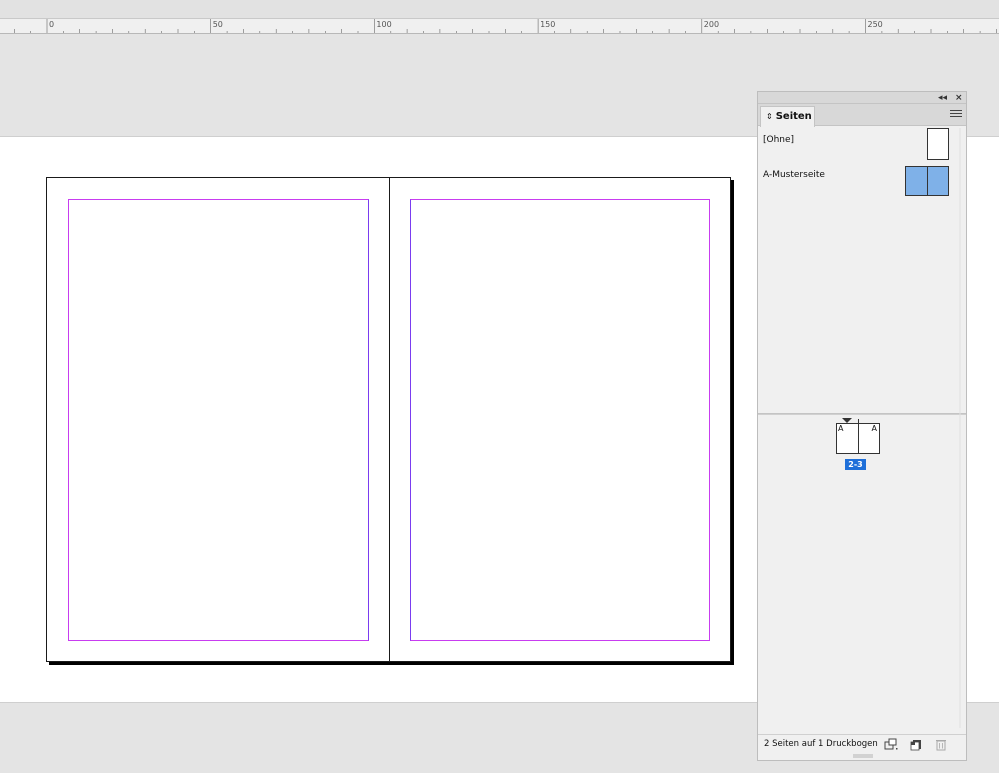 This screenshot has height=773, width=999. I want to click on document-pages-list: A A 2-3, so click(862, 575).